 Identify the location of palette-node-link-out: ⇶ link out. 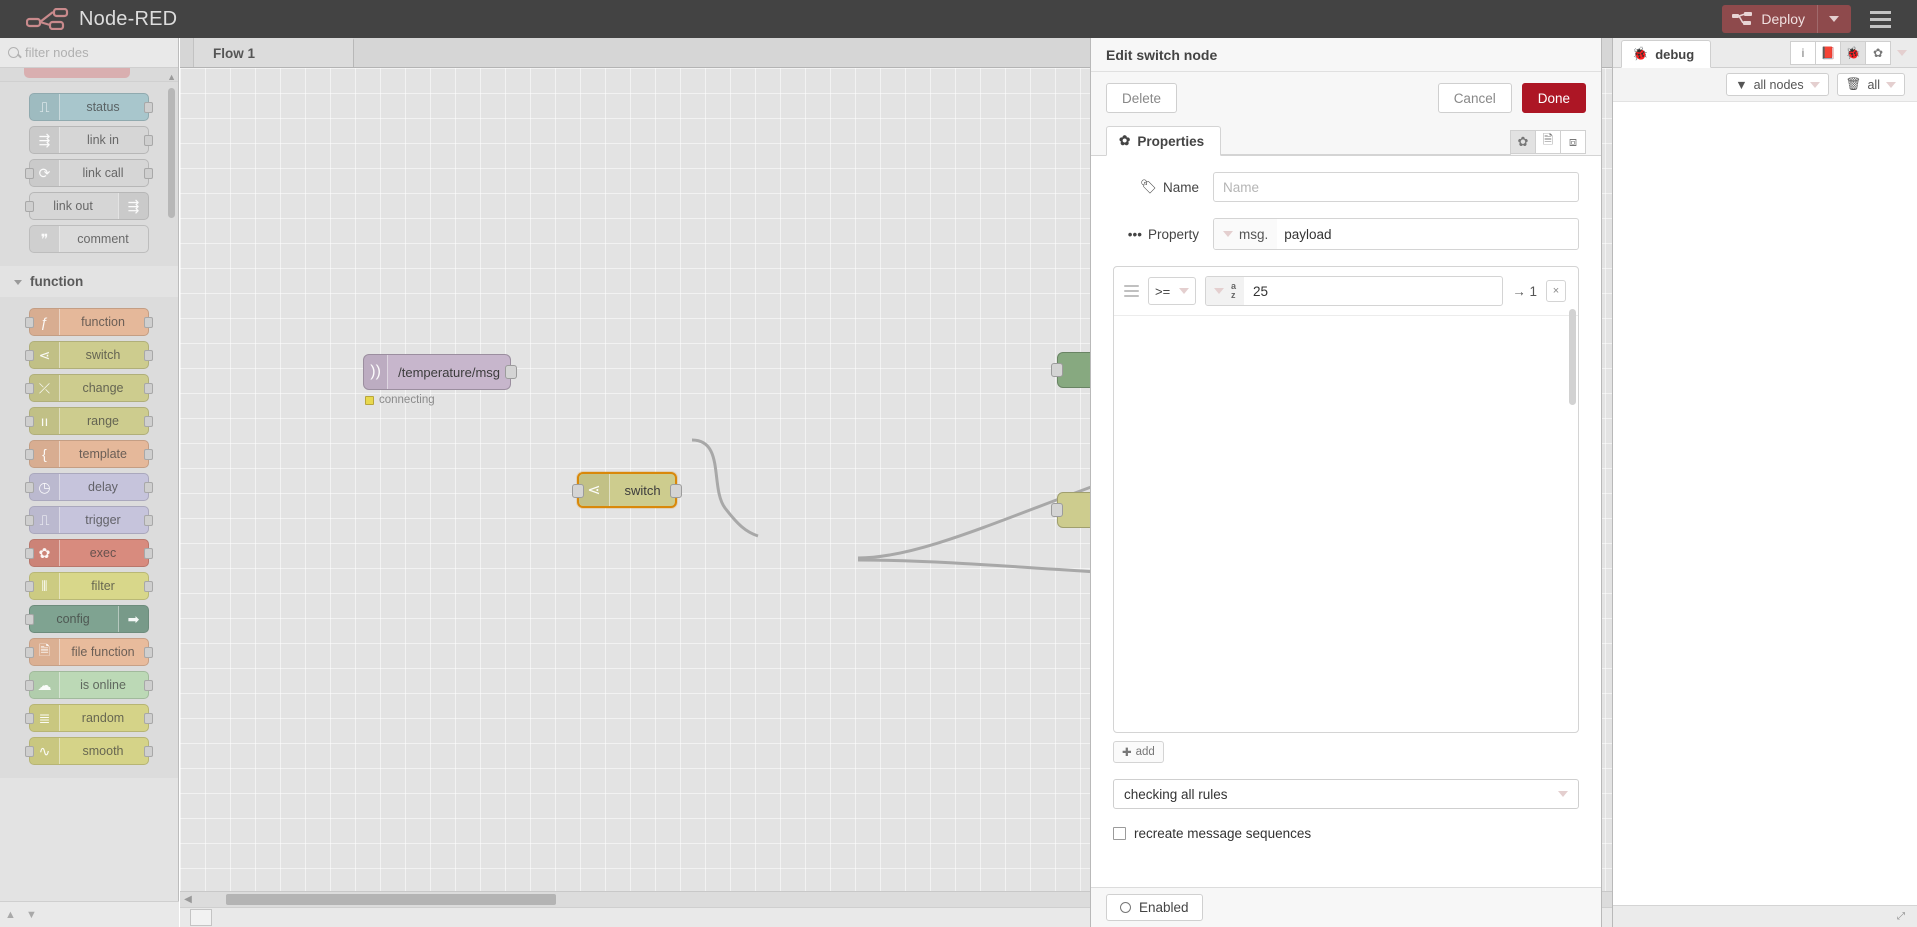
(87, 206).